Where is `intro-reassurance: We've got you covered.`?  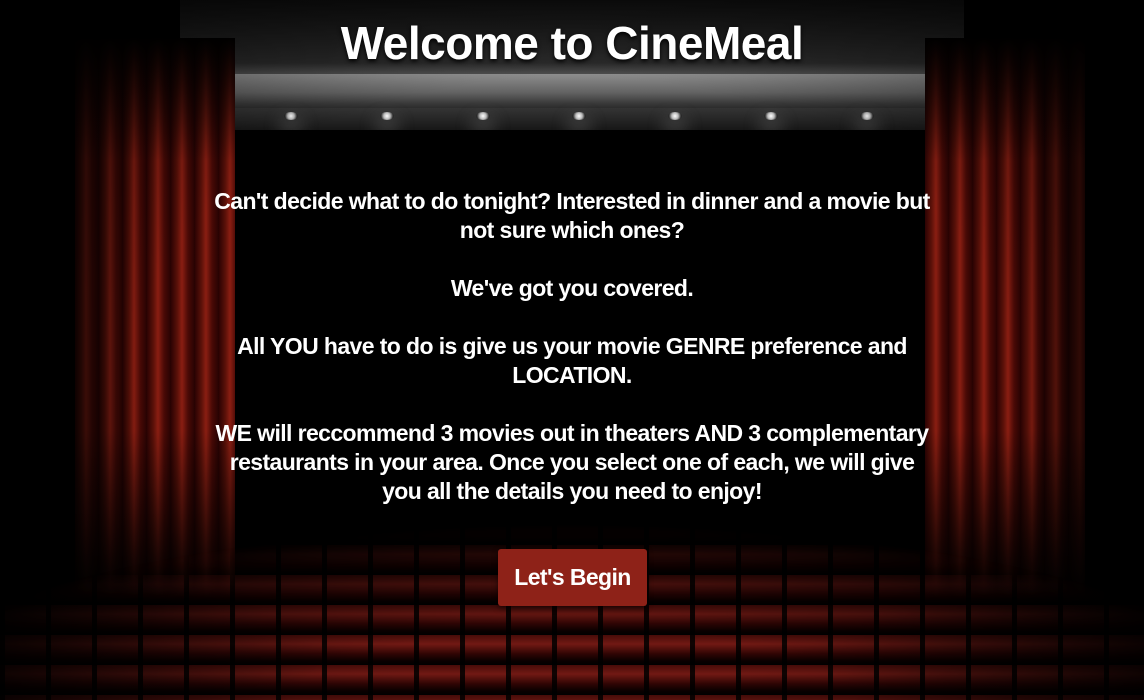 intro-reassurance: We've got you covered. is located at coordinates (572, 288).